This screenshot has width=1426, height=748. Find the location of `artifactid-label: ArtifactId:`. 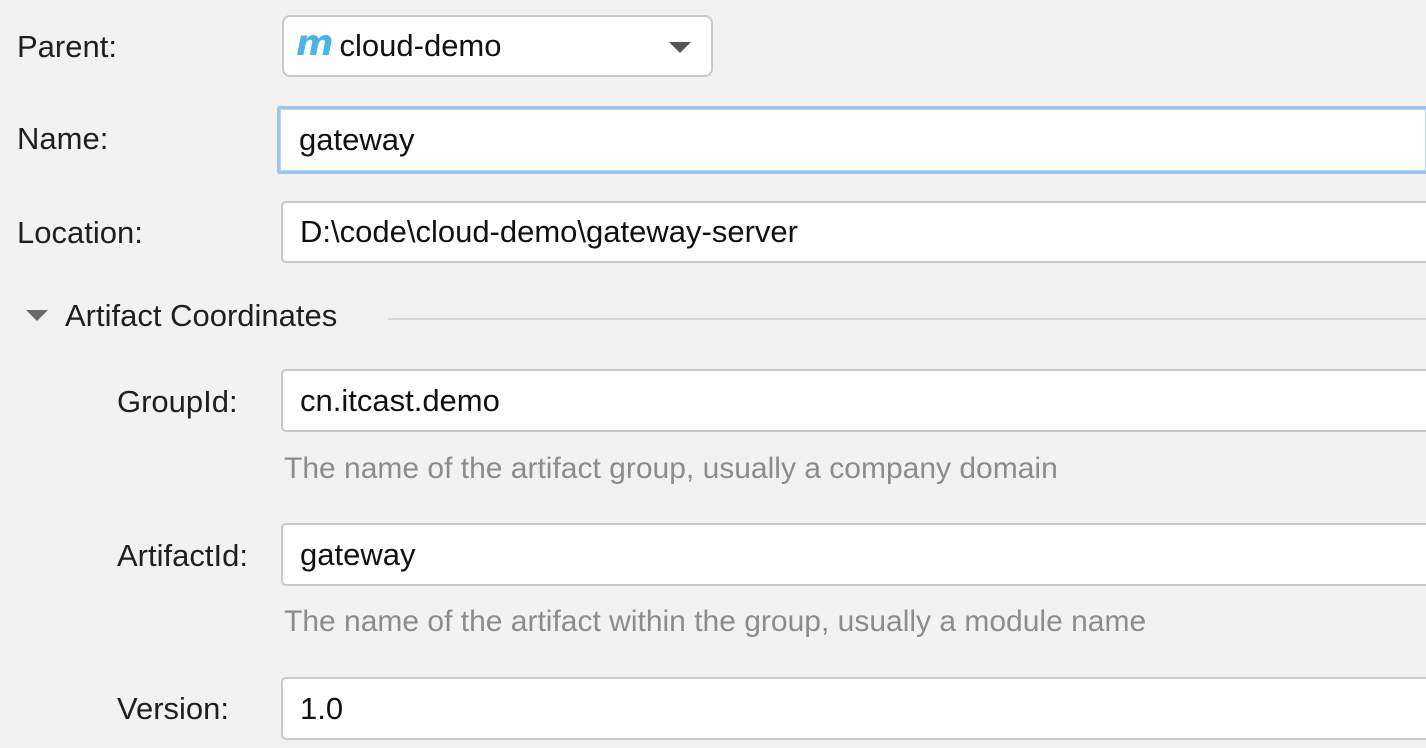

artifactid-label: ArtifactId: is located at coordinates (182, 555).